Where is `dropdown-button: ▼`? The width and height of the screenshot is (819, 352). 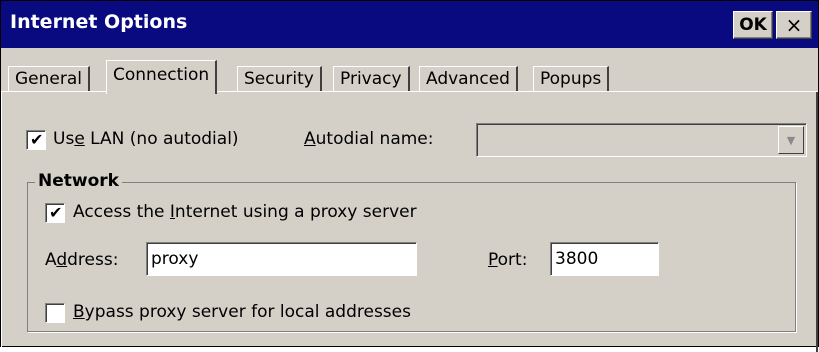
dropdown-button: ▼ is located at coordinates (791, 140).